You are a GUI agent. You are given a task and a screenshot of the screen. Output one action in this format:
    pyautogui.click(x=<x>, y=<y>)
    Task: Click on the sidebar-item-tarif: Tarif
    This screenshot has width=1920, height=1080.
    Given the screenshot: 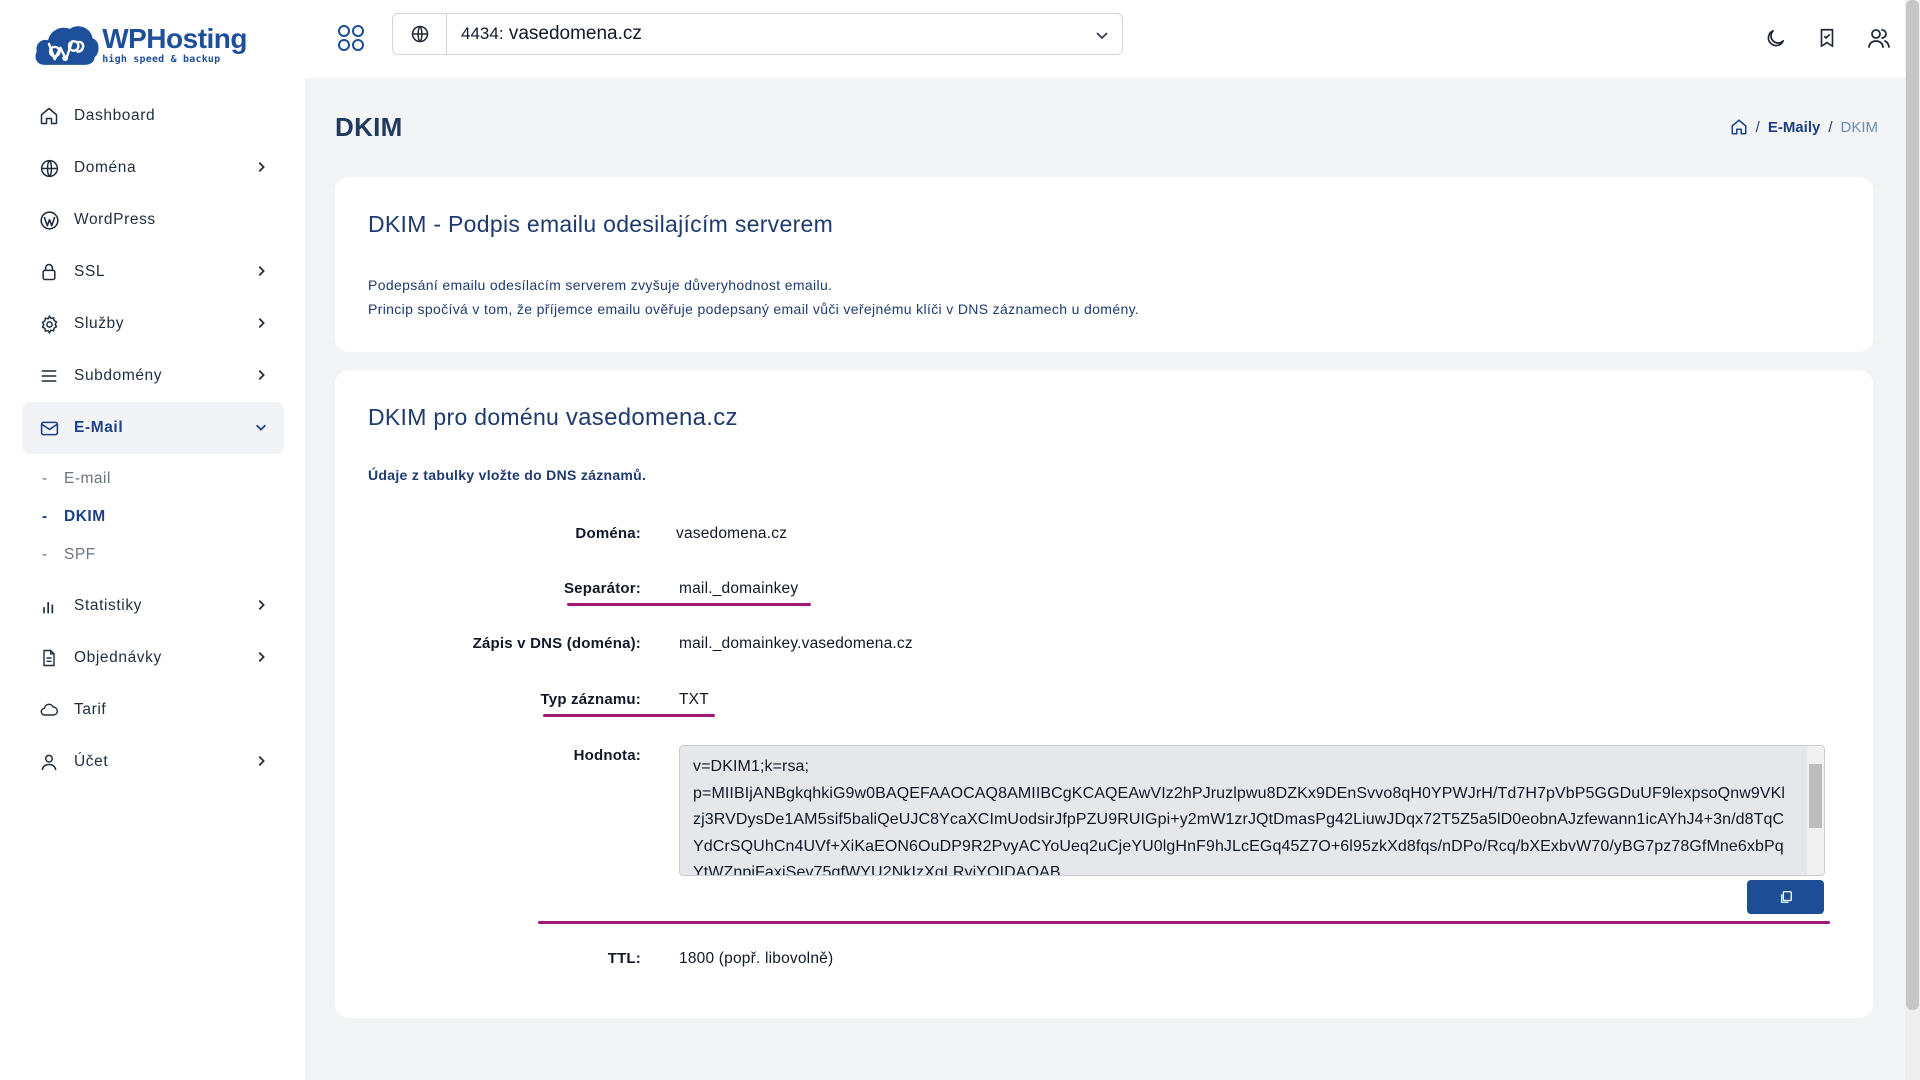 What is the action you would take?
    pyautogui.click(x=153, y=710)
    